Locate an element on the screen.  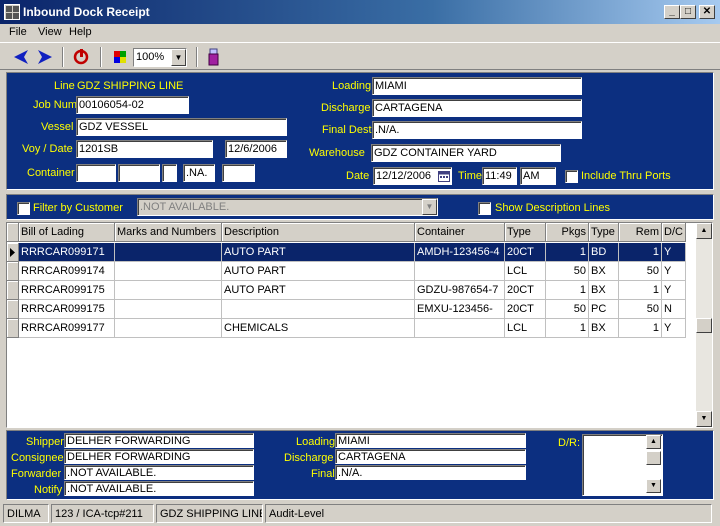
maximize-button: □ is located at coordinates (688, 12).